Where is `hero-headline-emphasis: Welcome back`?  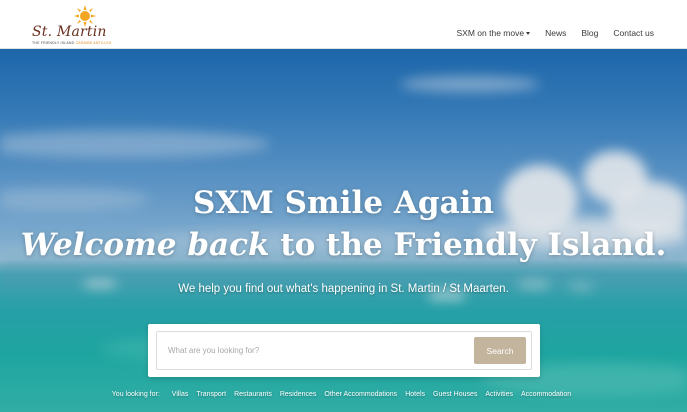
hero-headline-emphasis: Welcome back is located at coordinates (145, 245).